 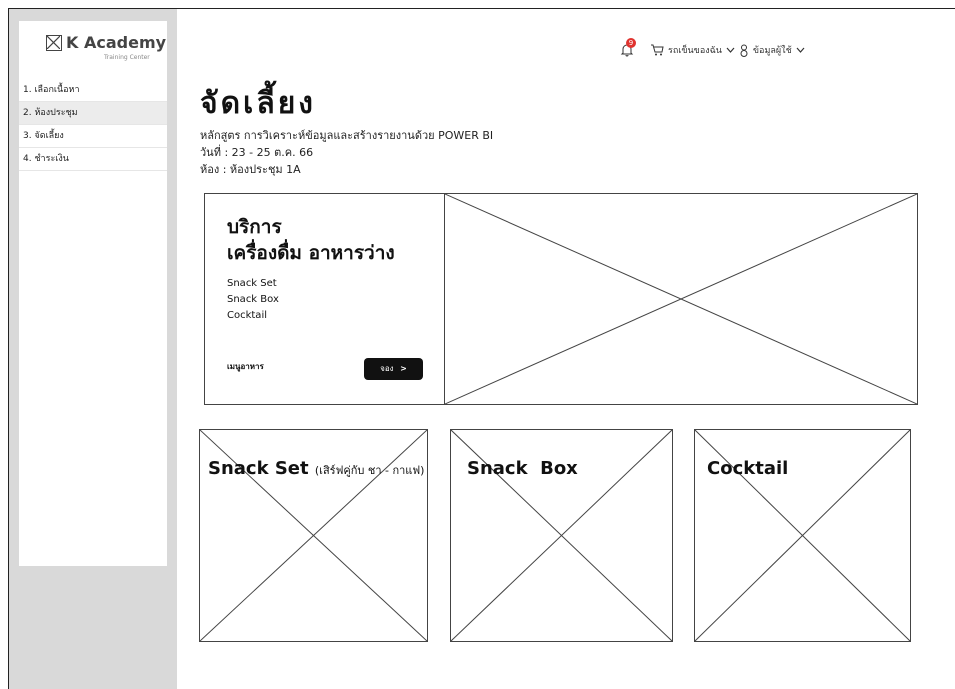 What do you see at coordinates (802, 535) in the screenshot?
I see `cocktail-card: Cocktail` at bounding box center [802, 535].